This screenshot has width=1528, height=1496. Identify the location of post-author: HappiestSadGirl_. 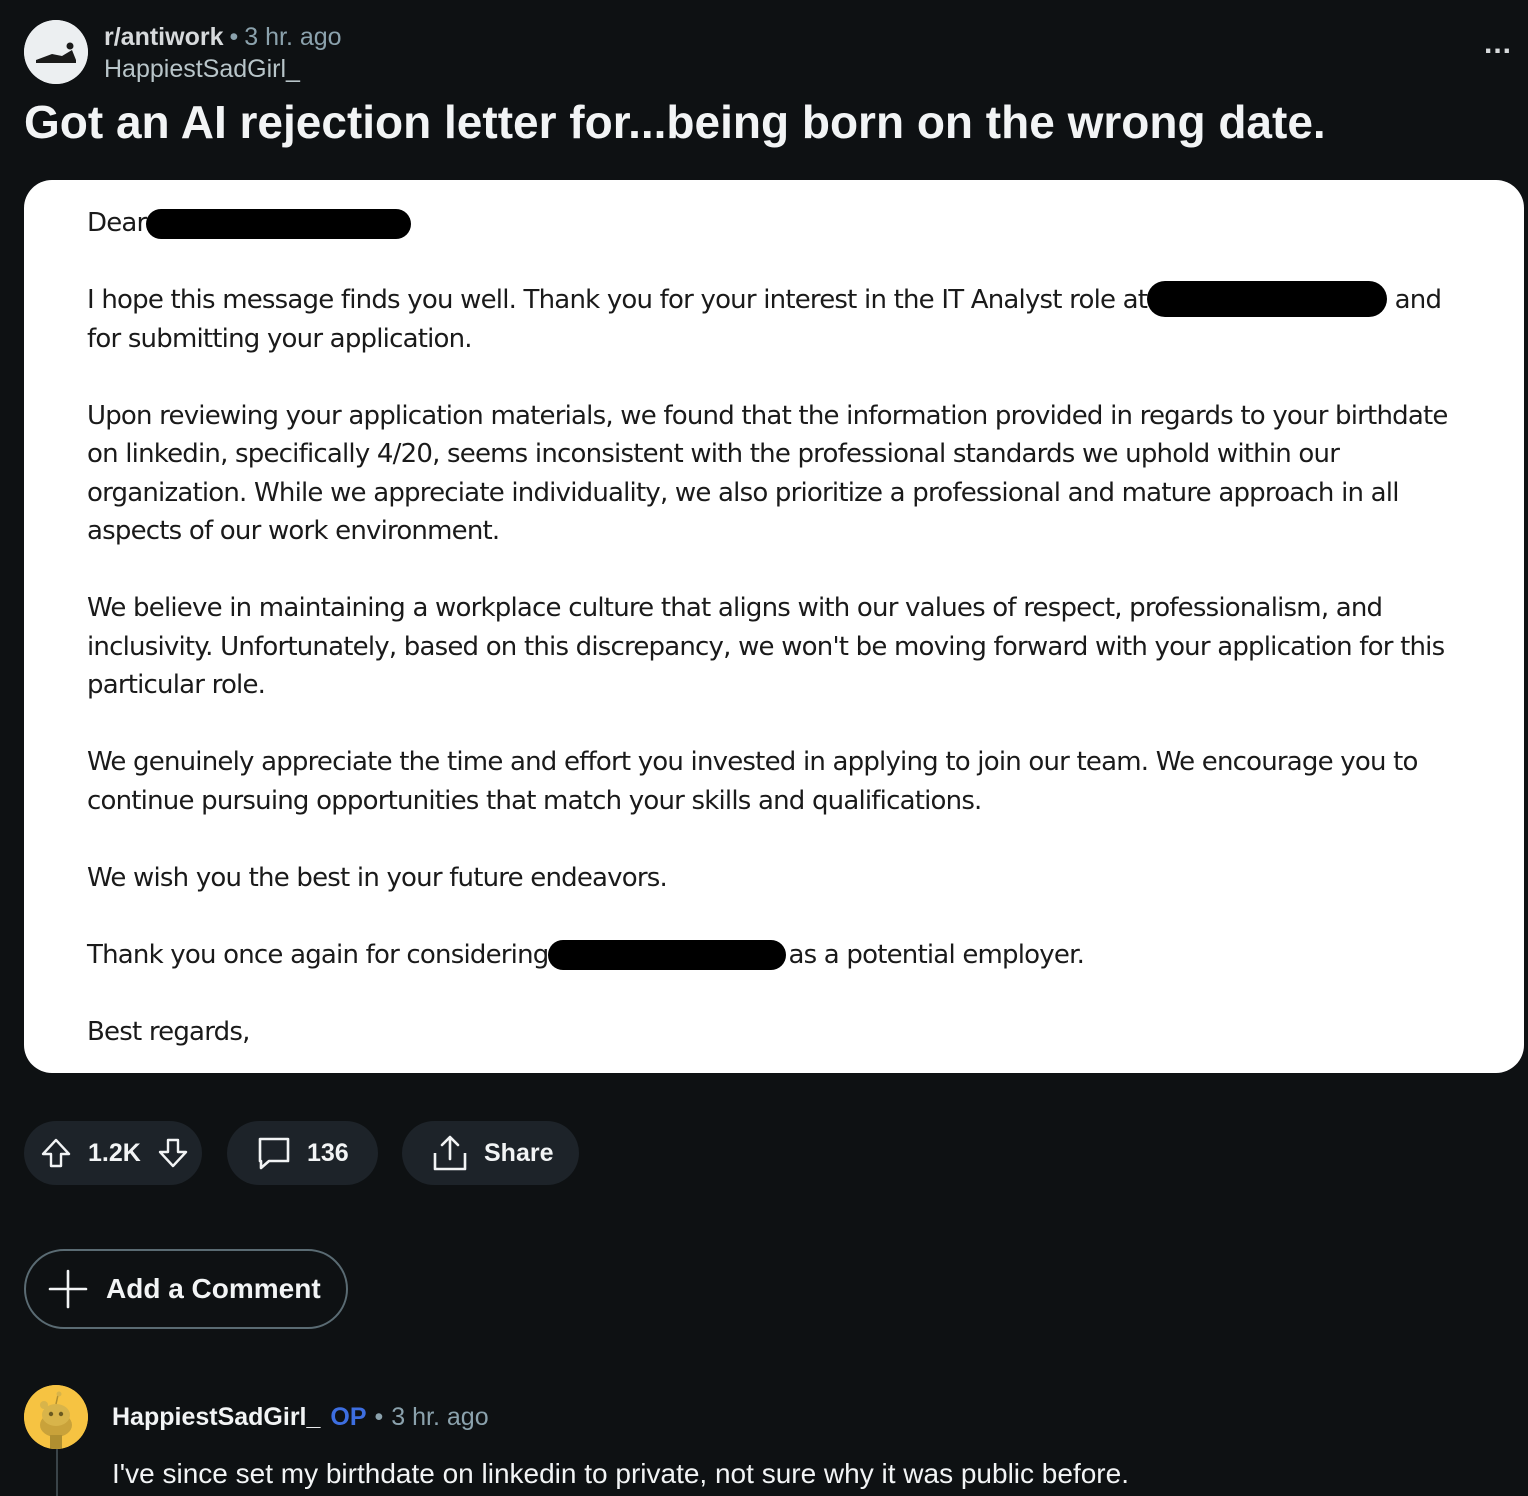
(202, 69).